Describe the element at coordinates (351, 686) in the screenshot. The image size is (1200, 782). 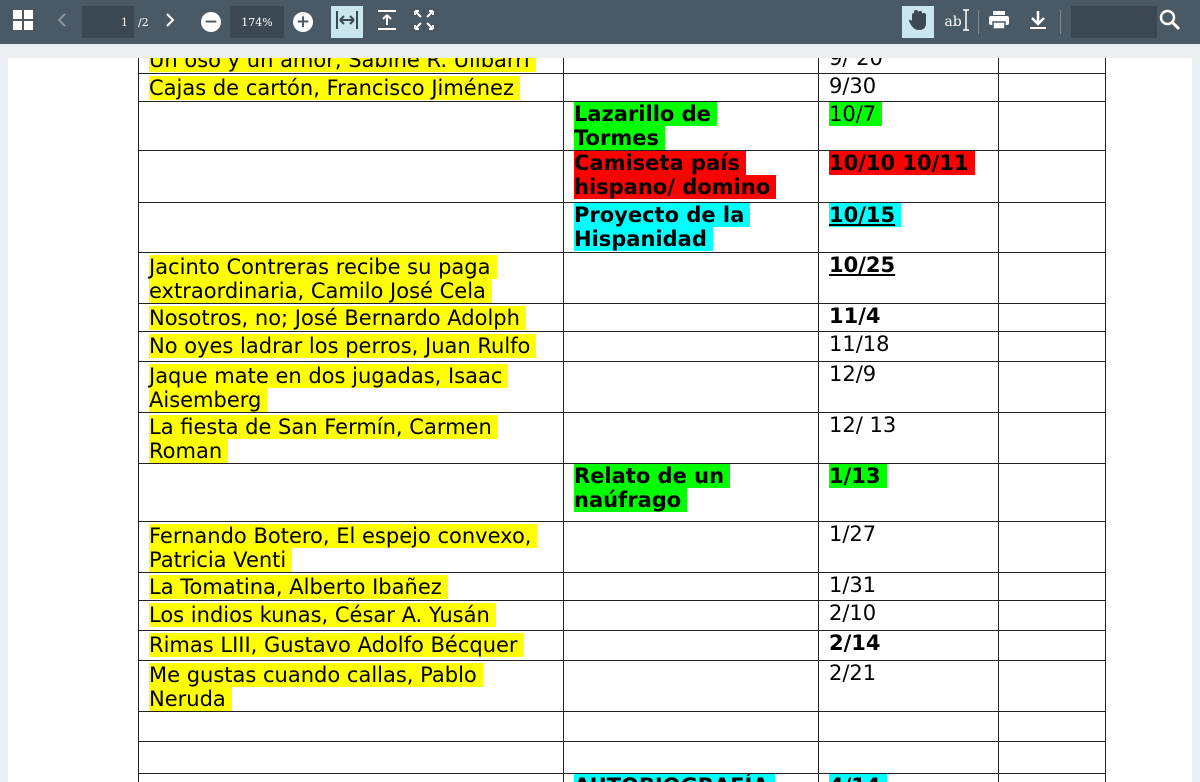
I see `reading-title-cell: Me gustas cuando callas, Pablo Neruda` at that location.